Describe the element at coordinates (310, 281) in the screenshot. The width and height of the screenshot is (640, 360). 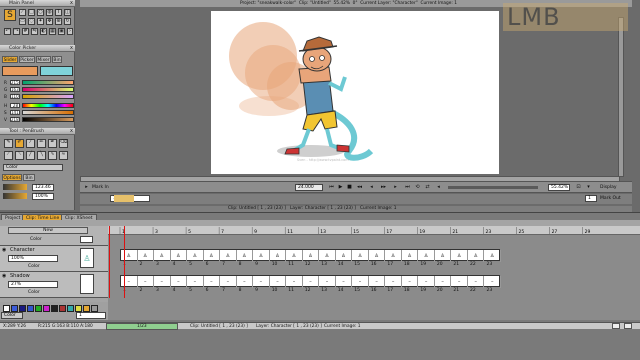
I see `shadow-frames: – – – – – – – – – – – – – – – – – – – – – – –` at that location.